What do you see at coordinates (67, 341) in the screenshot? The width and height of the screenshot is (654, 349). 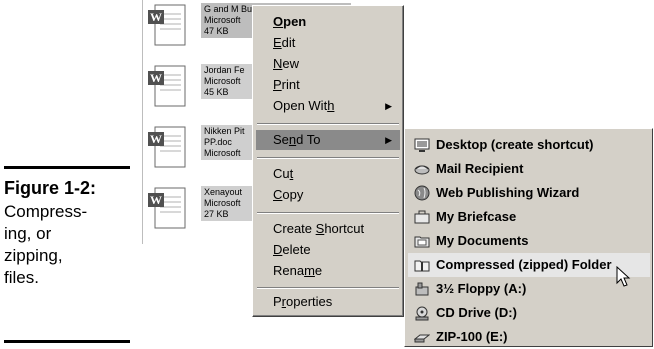 I see `caption-bottom-rule` at bounding box center [67, 341].